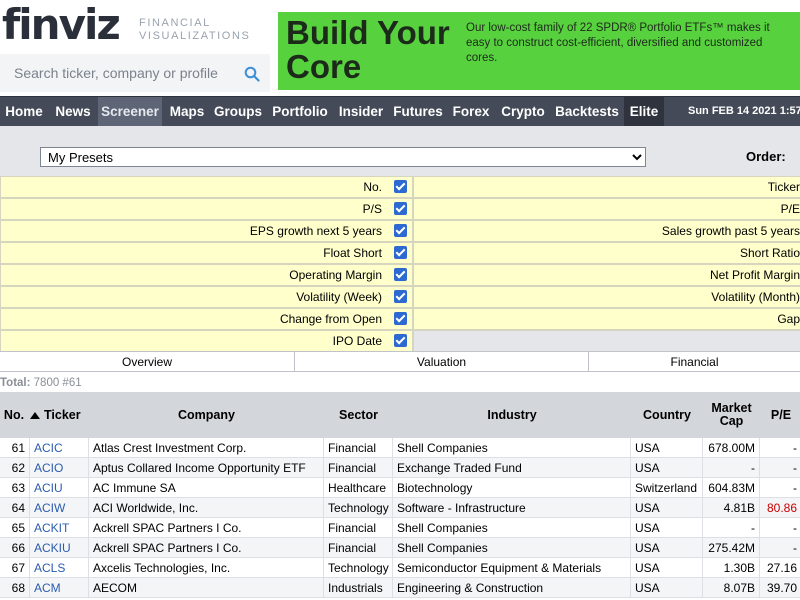 This screenshot has width=800, height=600. I want to click on header-sector: Sector, so click(358, 415).